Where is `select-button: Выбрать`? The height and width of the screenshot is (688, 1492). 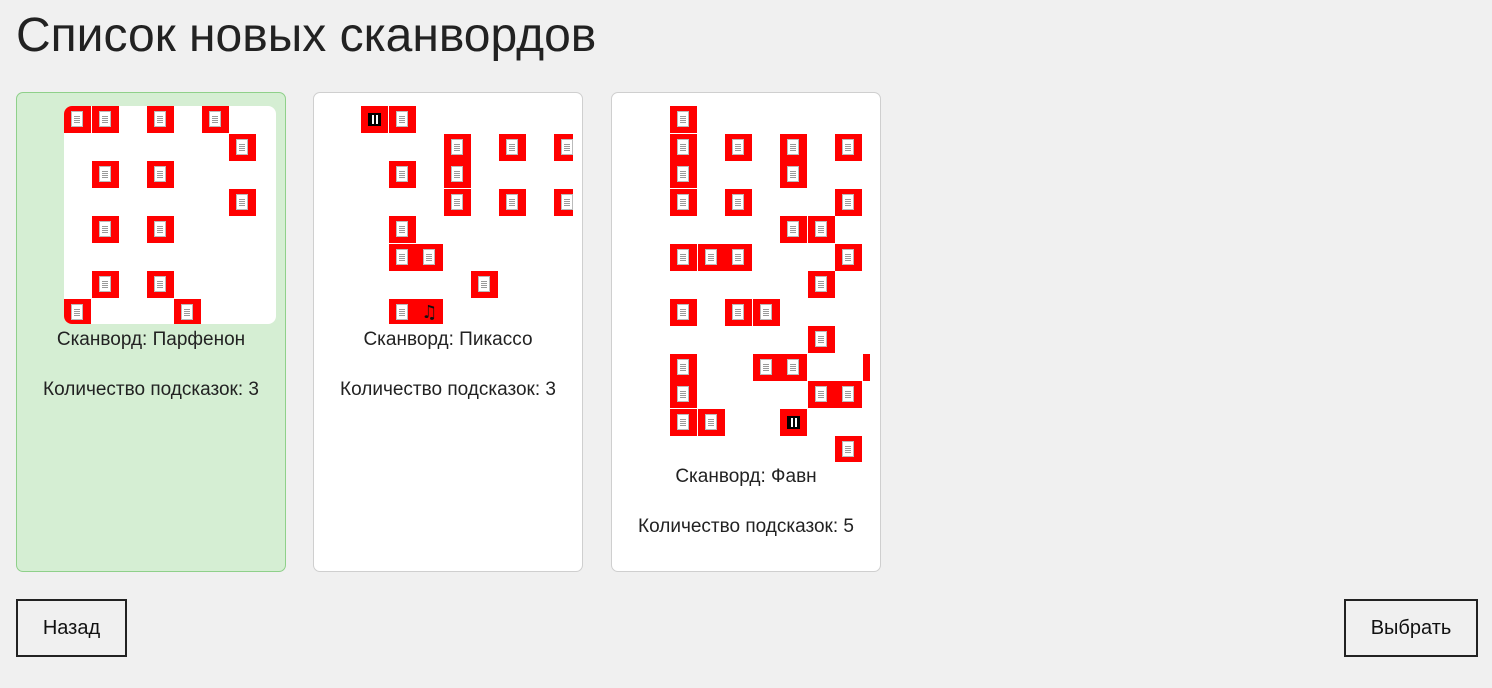
select-button: Выбрать is located at coordinates (1411, 628).